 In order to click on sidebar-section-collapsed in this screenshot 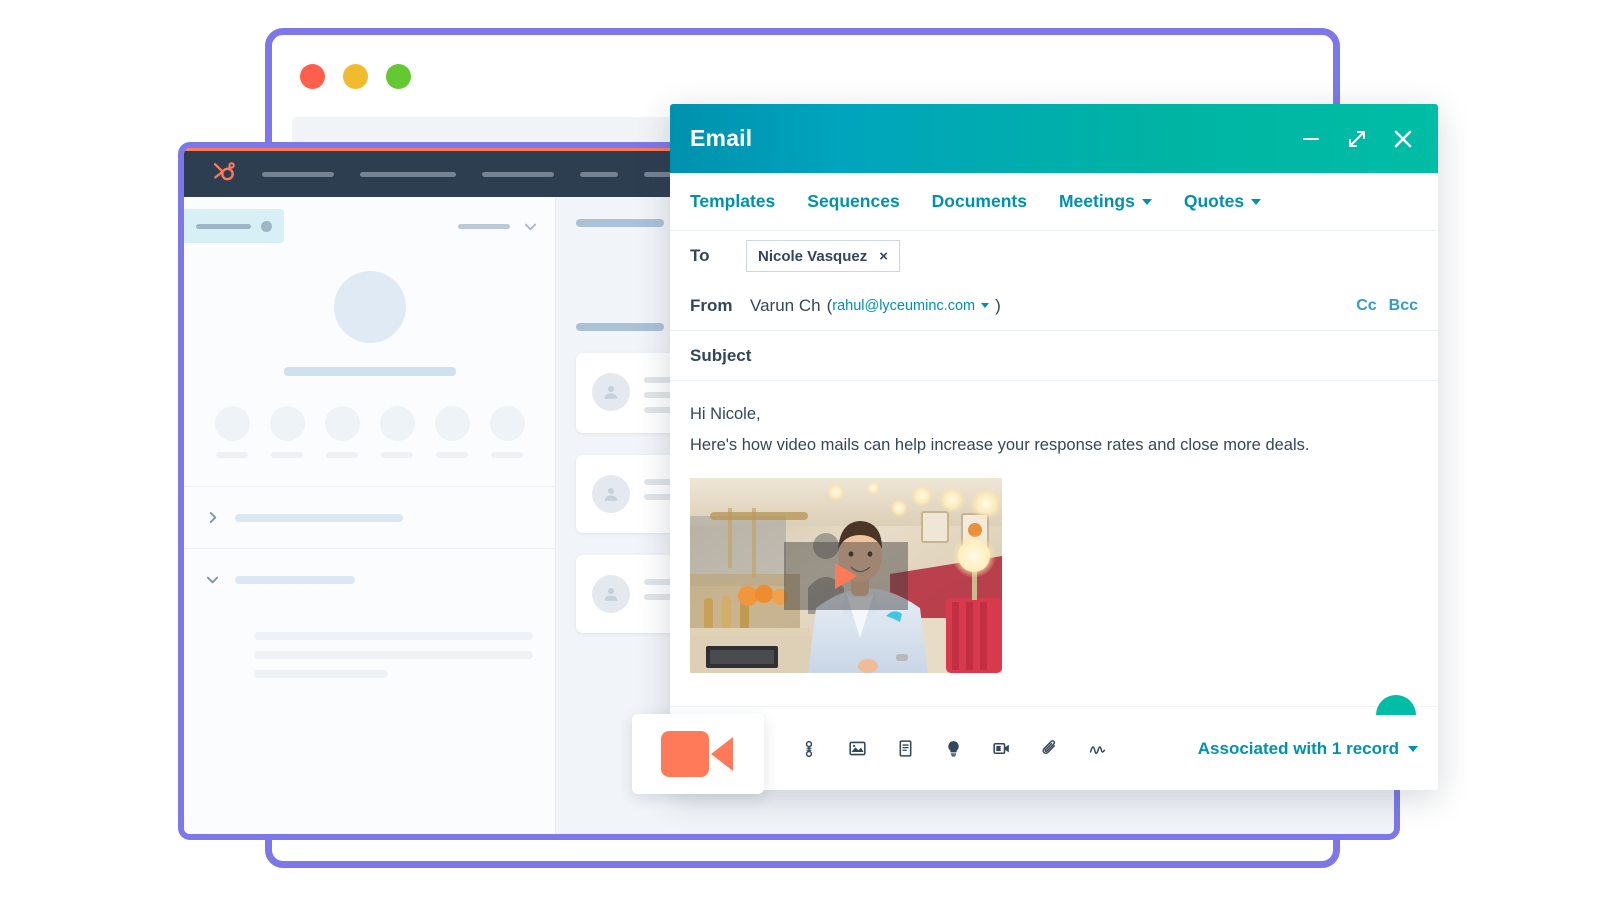, I will do `click(369, 517)`.